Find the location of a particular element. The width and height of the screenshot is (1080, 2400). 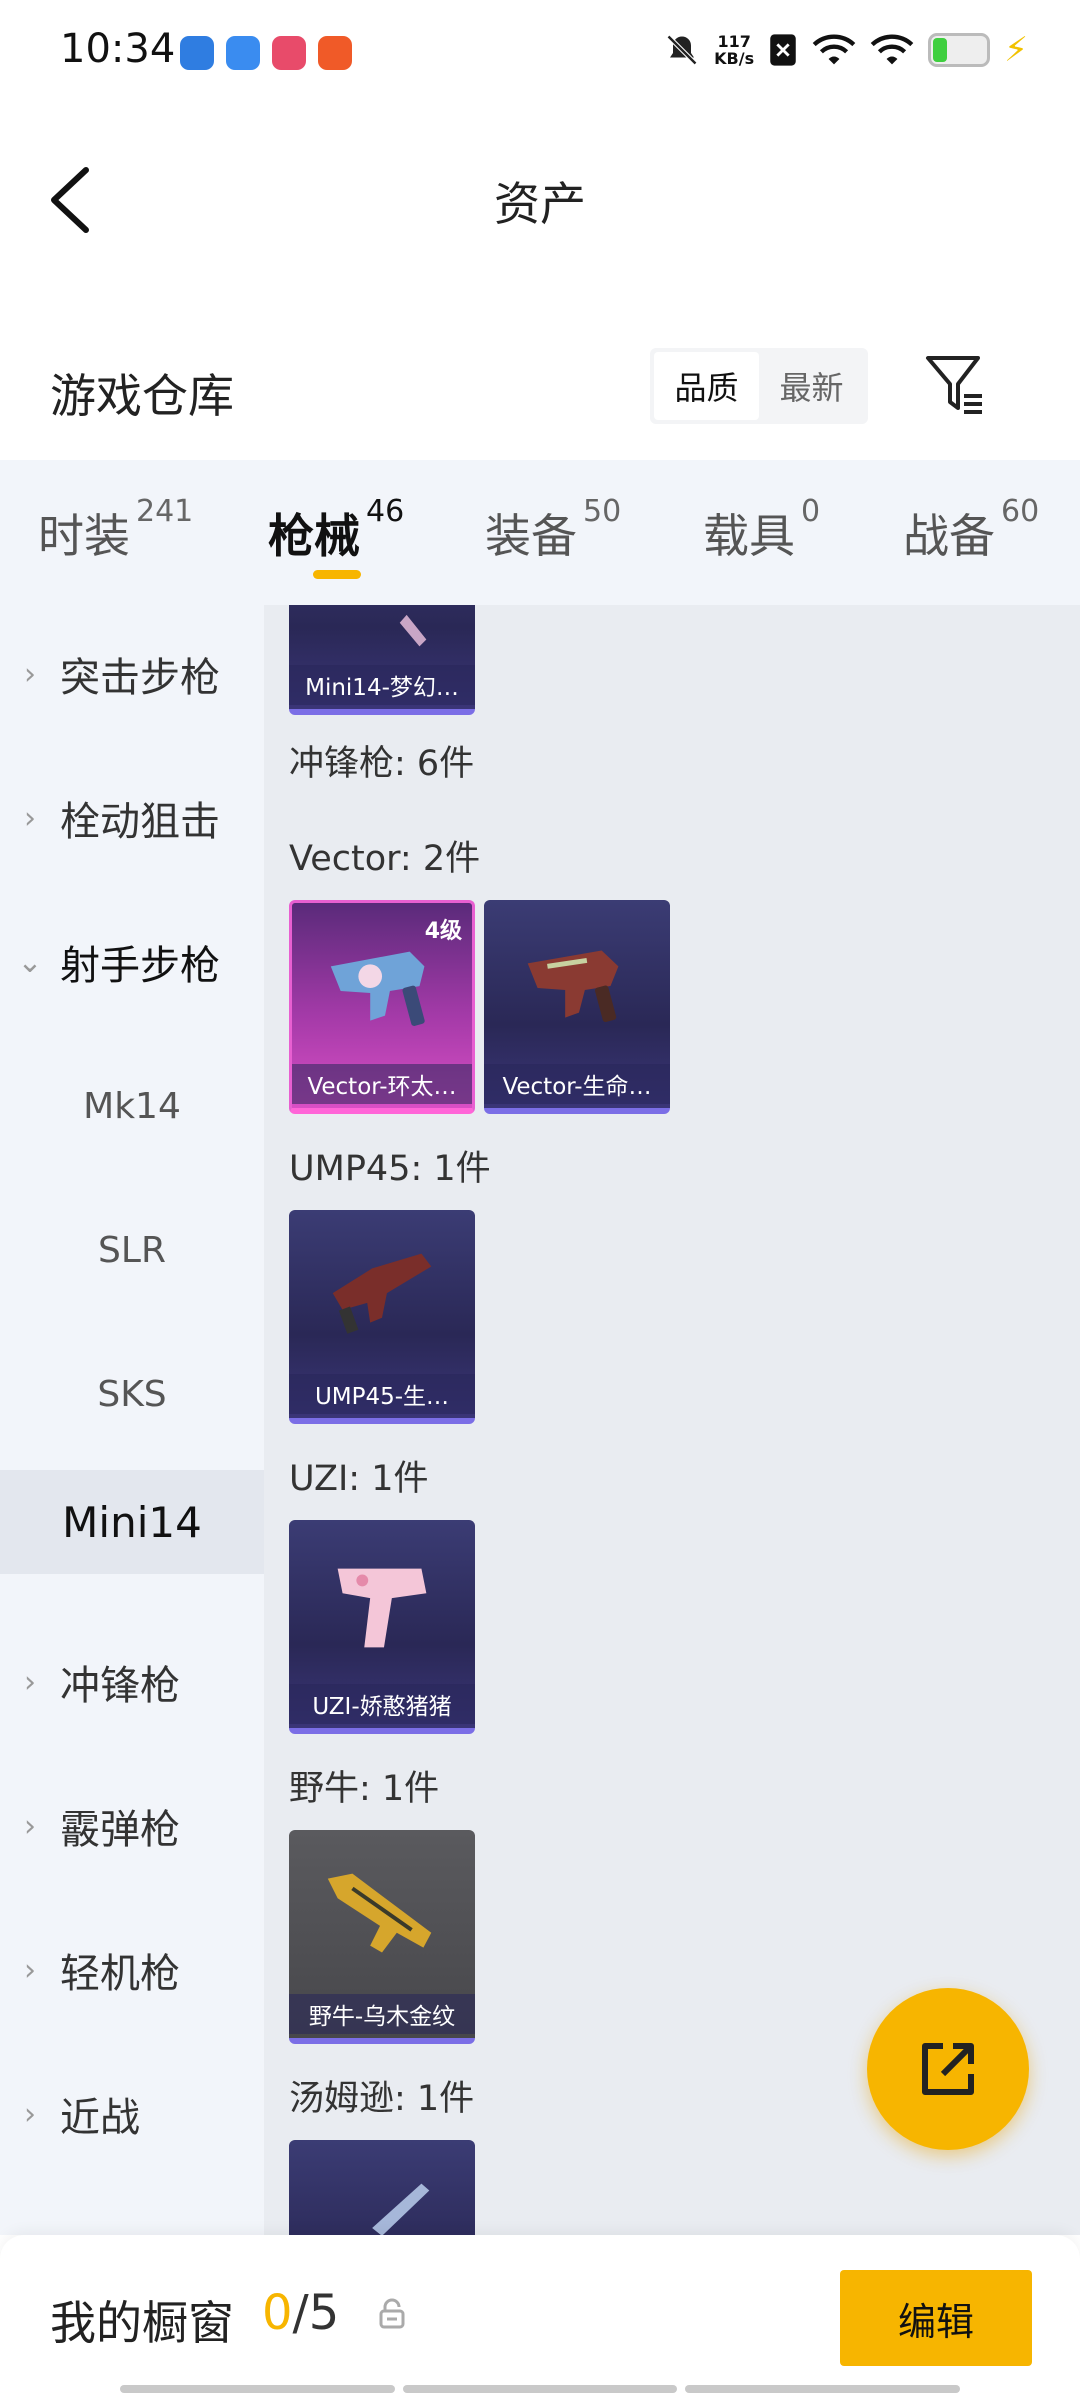

sidebar-item-marksman-rifle: ⌄ 射手步枪 is located at coordinates (132, 962).